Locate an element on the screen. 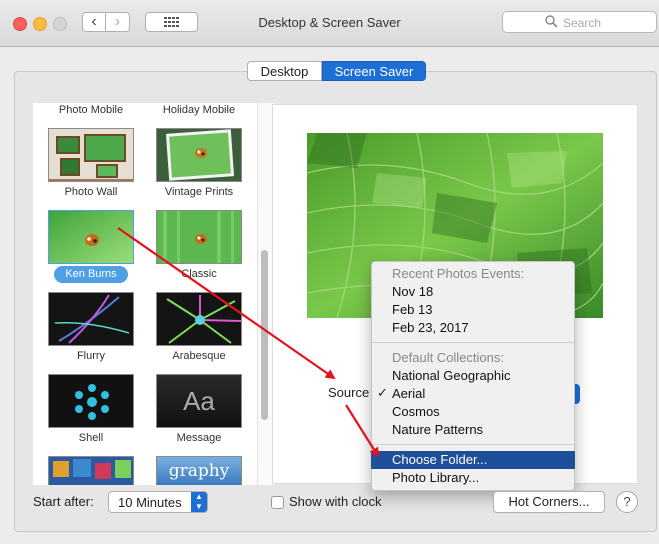 This screenshot has width=659, height=544. classic-thumbnail is located at coordinates (199, 237).